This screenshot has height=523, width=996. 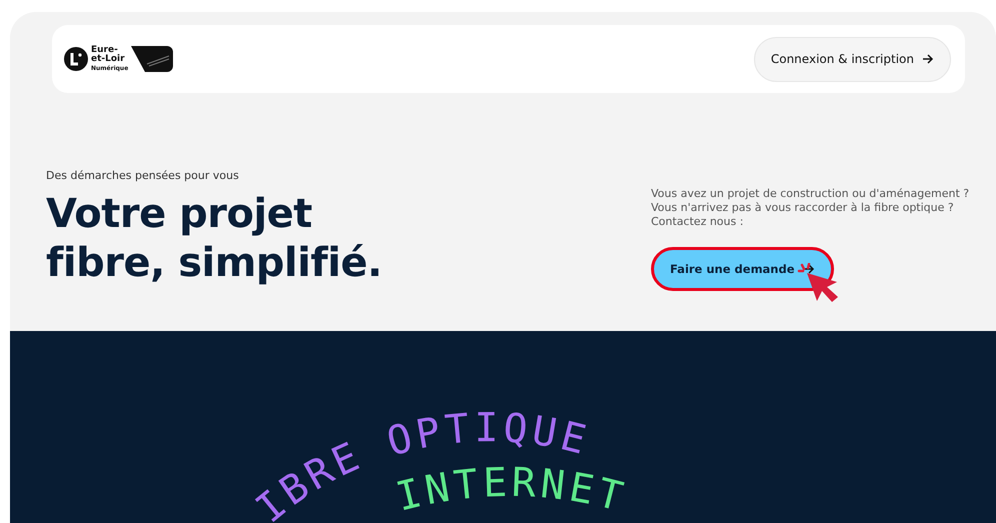 I want to click on hero-description: Vous avez un projet de construction ou d'aménagement ? Vous n'arrivez pas à vous raccorder à la fibre optique ? Contactez nous :, so click(x=810, y=208).